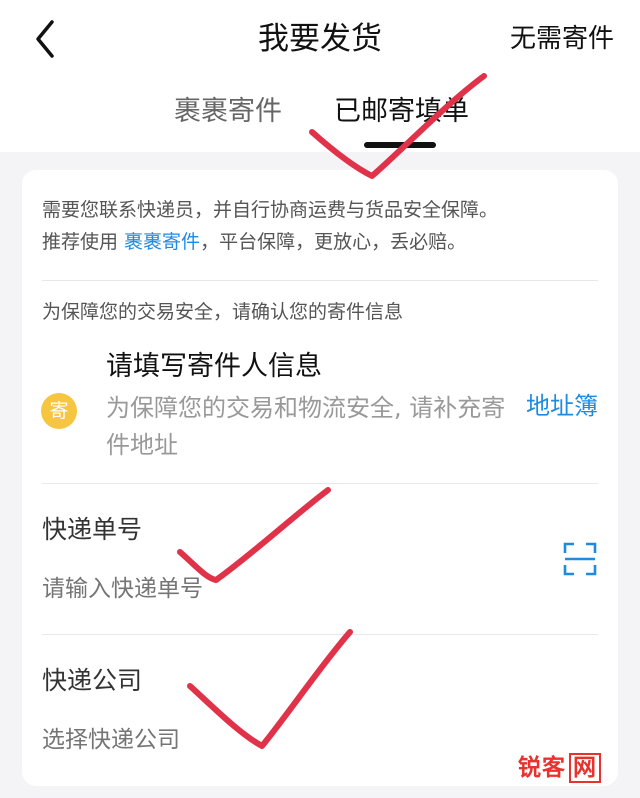 The image size is (640, 798). What do you see at coordinates (333, 242) in the screenshot?
I see `notice-suffix: ，平台保障，更放心，丢必赔。` at bounding box center [333, 242].